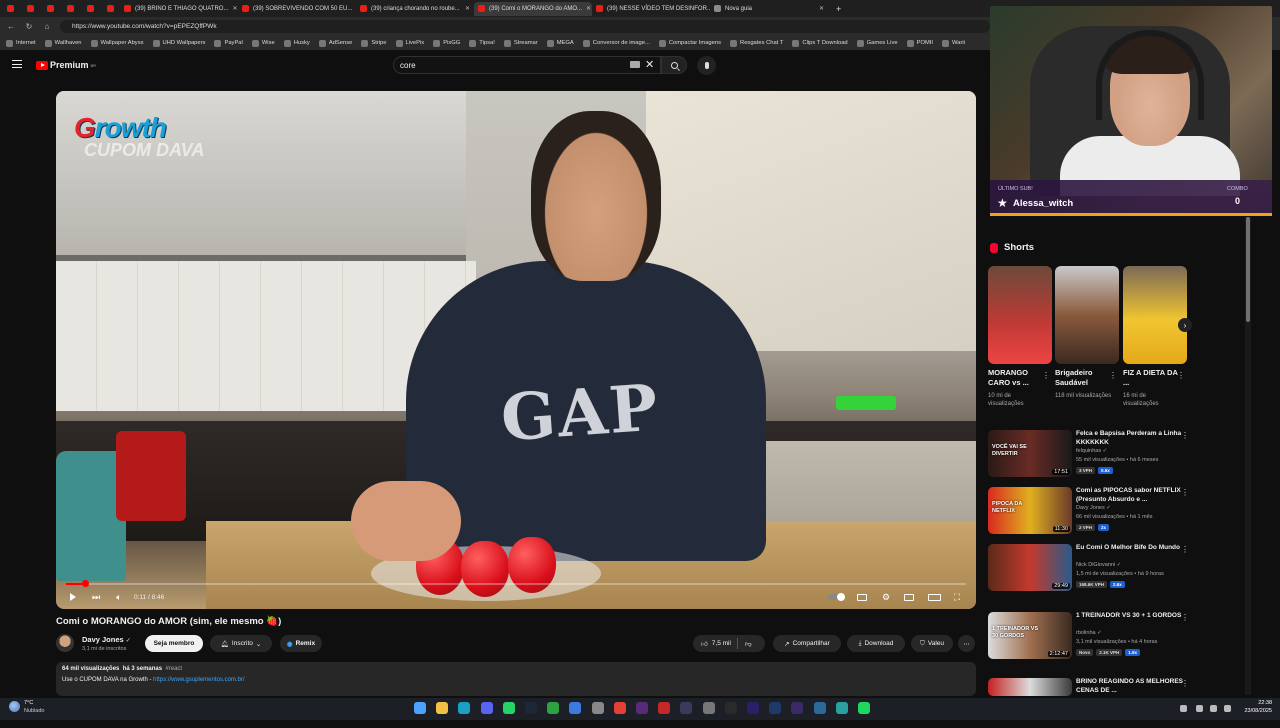 The width and height of the screenshot is (1280, 728). What do you see at coordinates (228, 43) in the screenshot?
I see `bookmark-item: PayPal` at bounding box center [228, 43].